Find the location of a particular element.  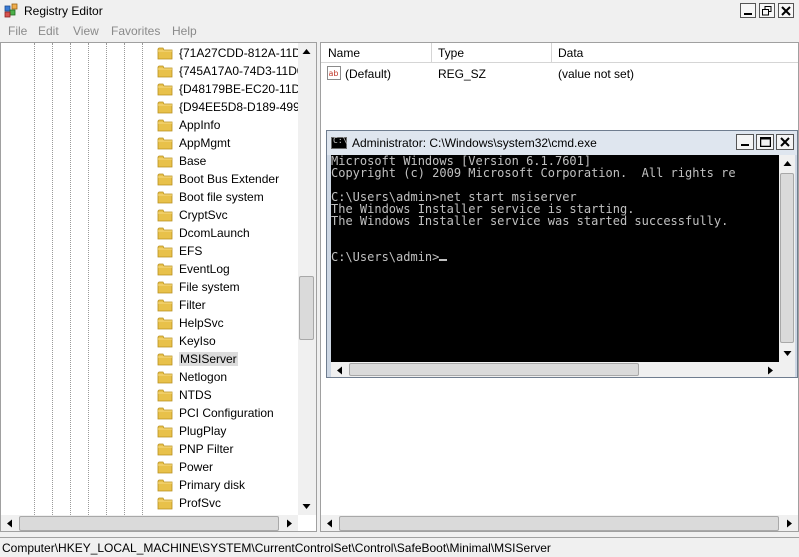

tree-node: Boot Bus Extender is located at coordinates (227, 179).